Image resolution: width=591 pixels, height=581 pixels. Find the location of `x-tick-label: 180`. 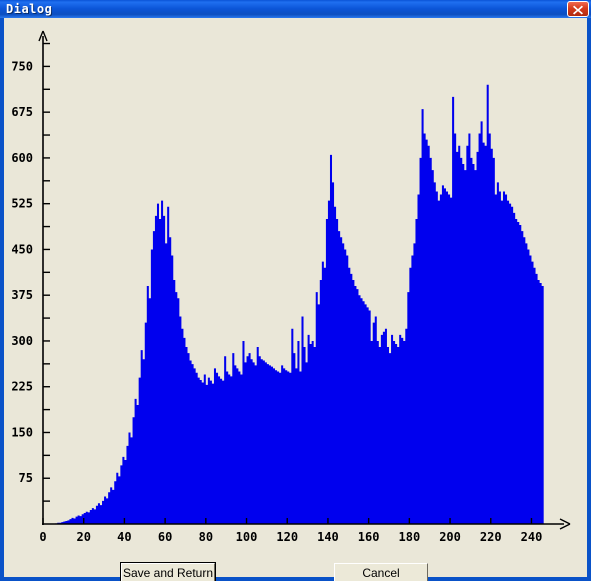

x-tick-label: 180 is located at coordinates (410, 536).